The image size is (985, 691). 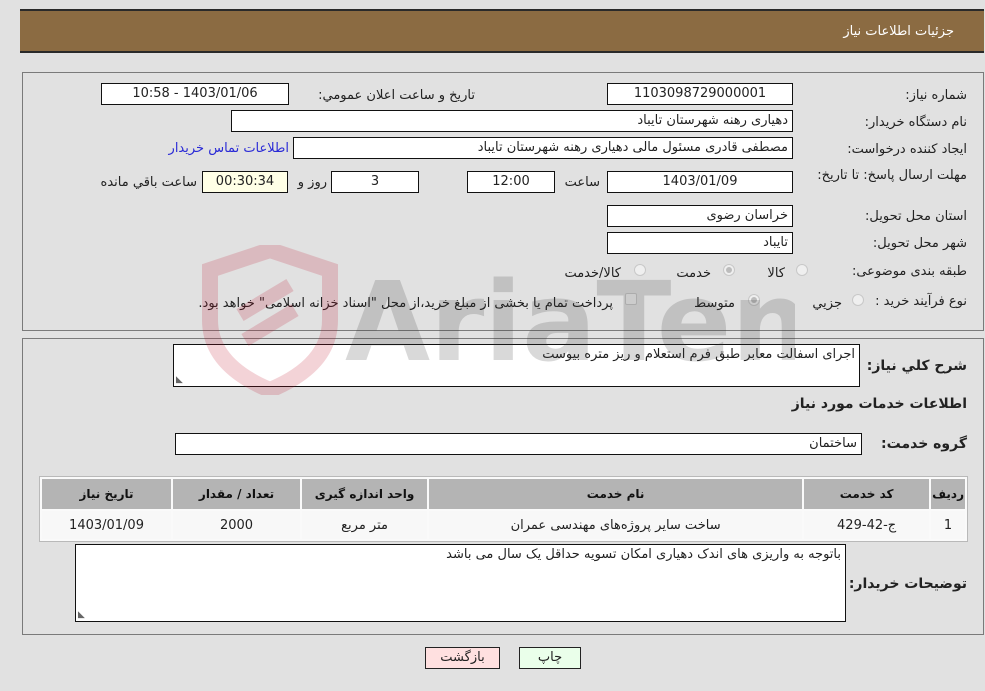 What do you see at coordinates (462, 658) in the screenshot?
I see `back-button: بازگشت` at bounding box center [462, 658].